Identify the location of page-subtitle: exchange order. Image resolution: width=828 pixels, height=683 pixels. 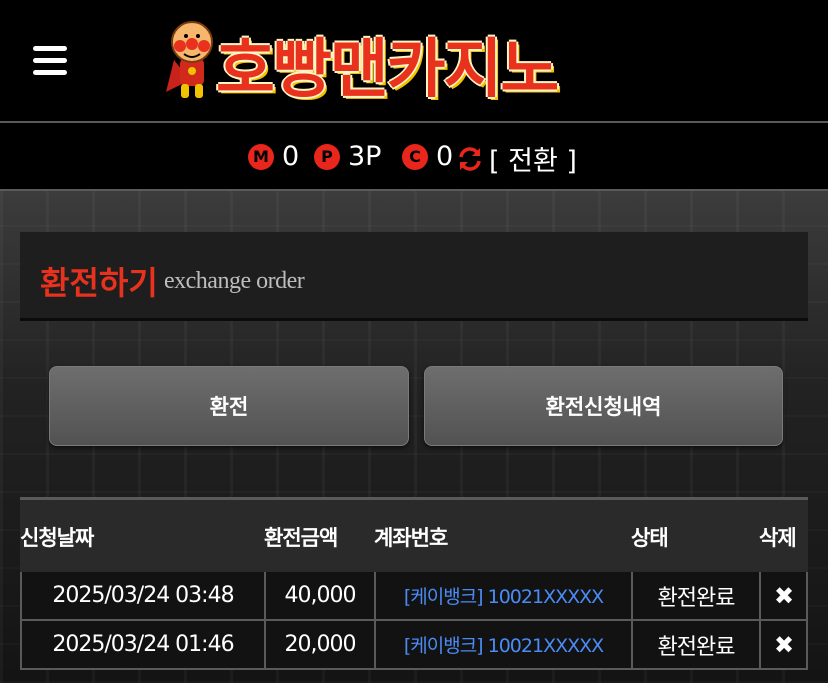
(234, 281).